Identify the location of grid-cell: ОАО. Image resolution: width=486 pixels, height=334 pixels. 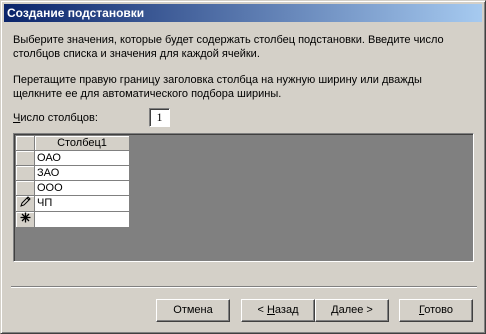
(82, 158).